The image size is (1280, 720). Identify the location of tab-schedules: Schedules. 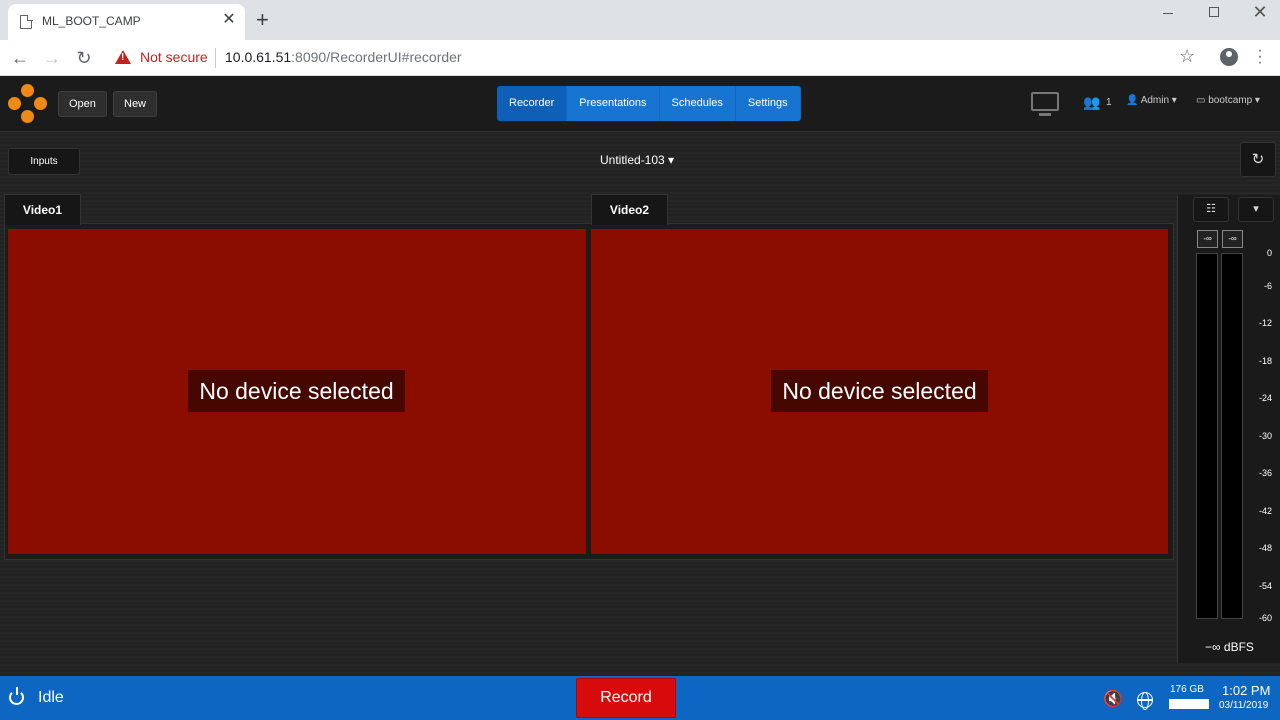
(697, 103).